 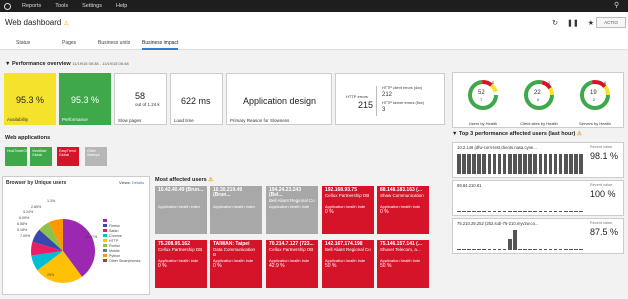 I want to click on gauge-servers-label: Servers by Health, so click(x=595, y=123).